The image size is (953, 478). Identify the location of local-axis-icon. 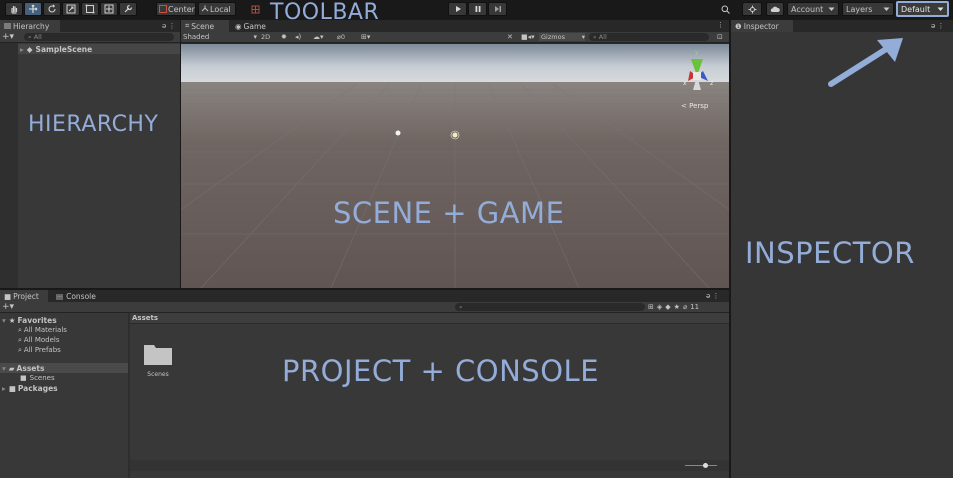
(205, 9).